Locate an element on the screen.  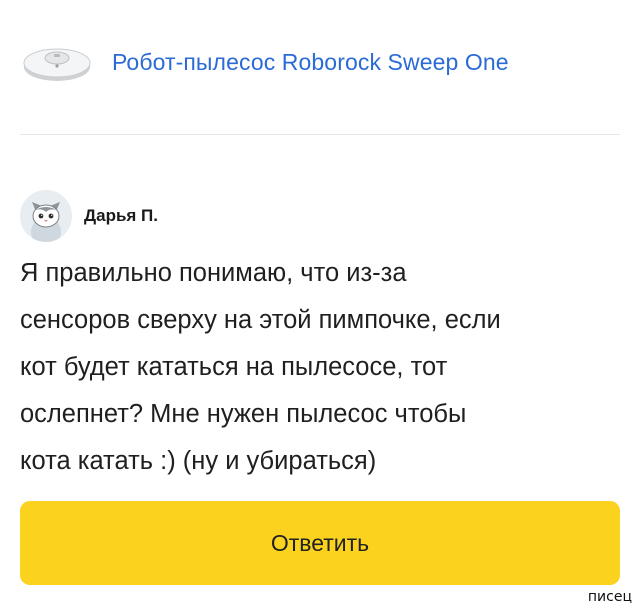
product-link: Робот-пылесос Roborock Sweep One is located at coordinates (320, 62).